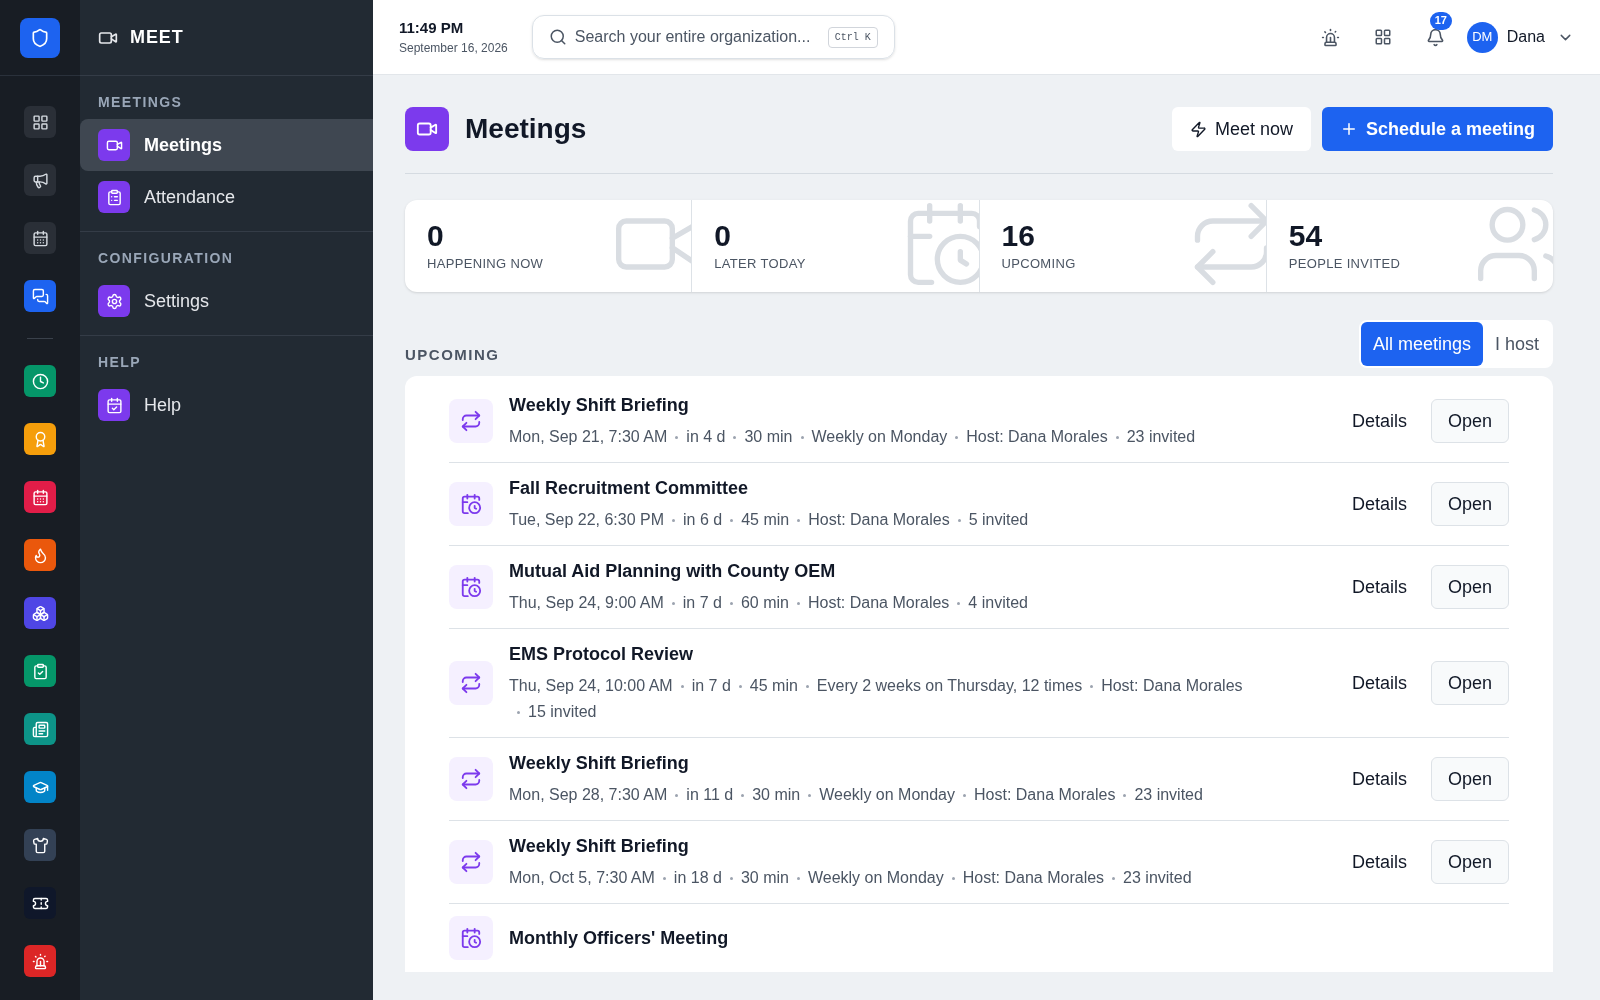  Describe the element at coordinates (40, 296) in the screenshot. I see `chat-icon` at that location.